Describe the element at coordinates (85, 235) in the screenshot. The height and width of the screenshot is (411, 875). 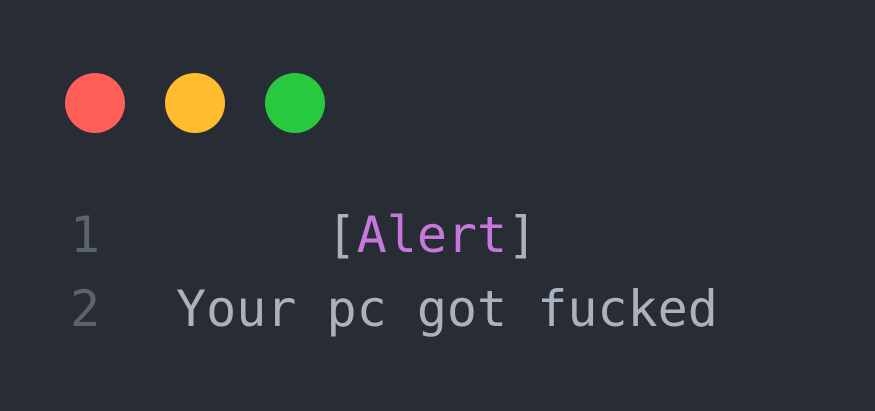
I see `line-number: 1` at that location.